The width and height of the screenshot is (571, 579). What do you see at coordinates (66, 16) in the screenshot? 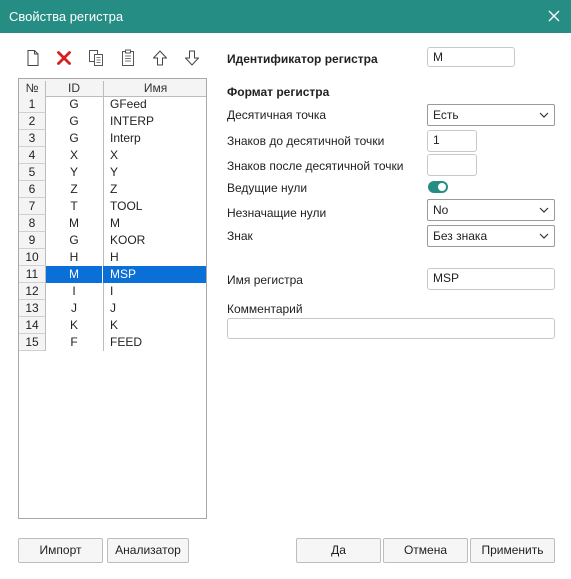
I see `window-title: Свойства регистра` at bounding box center [66, 16].